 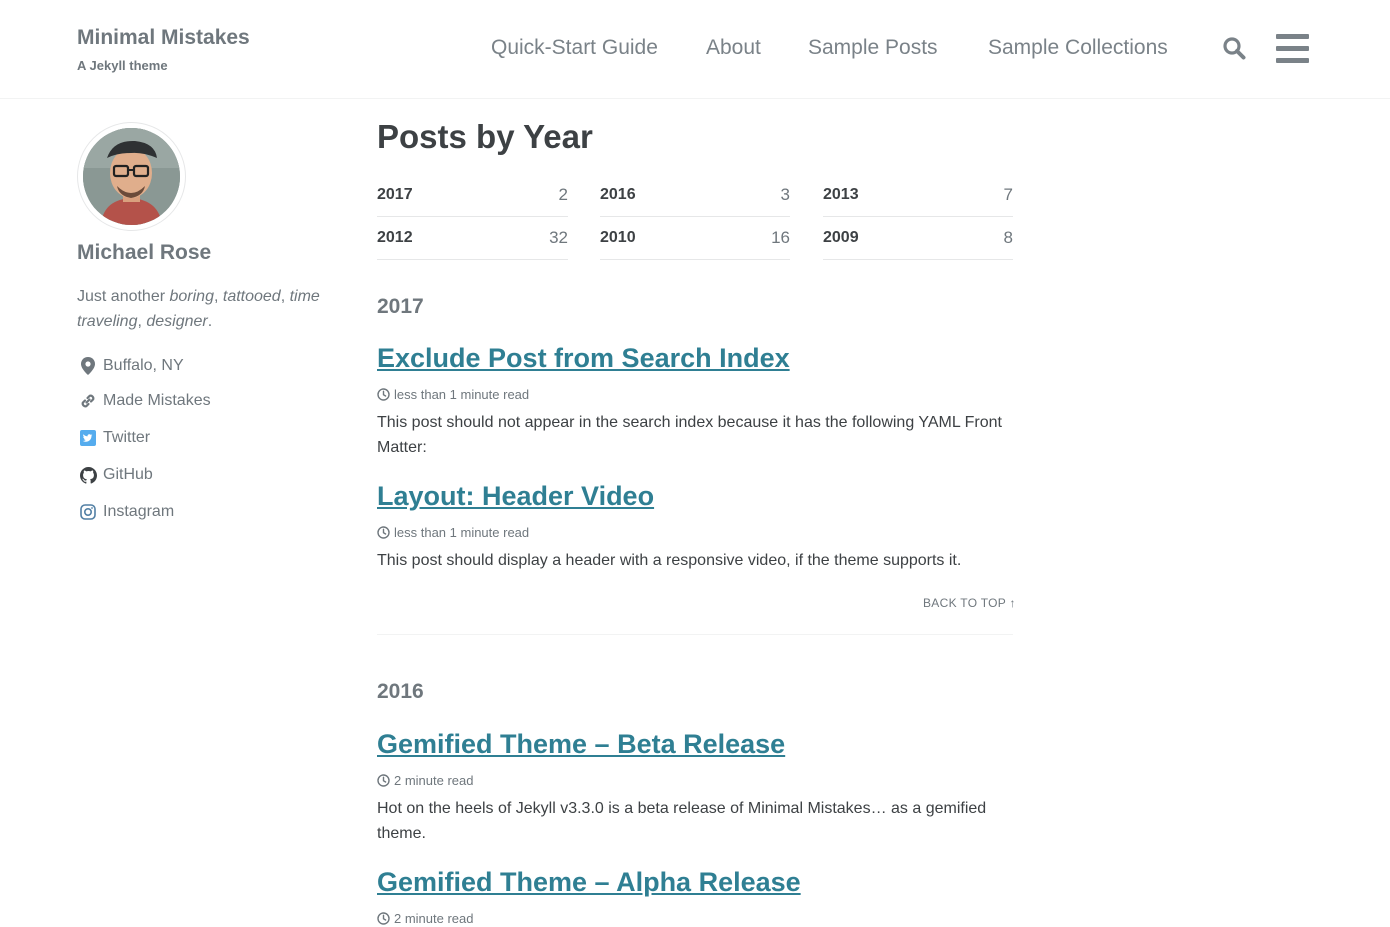 I want to click on year-label: 2009, so click(x=841, y=237).